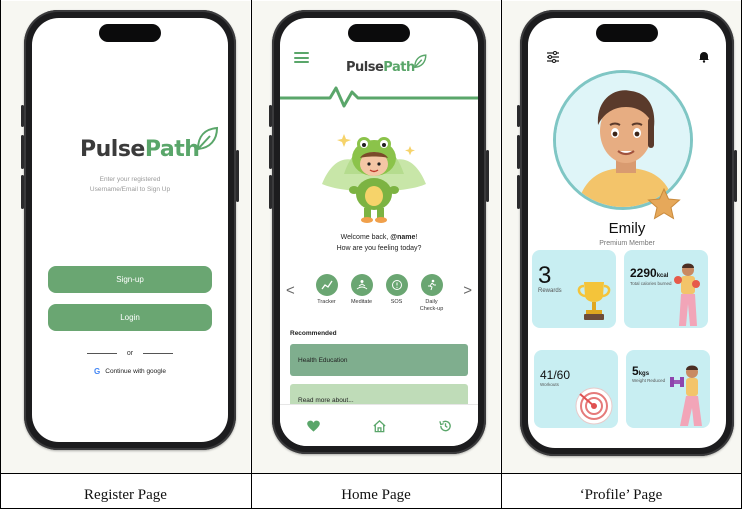 The image size is (742, 509). I want to click on home-icon, so click(379, 426).